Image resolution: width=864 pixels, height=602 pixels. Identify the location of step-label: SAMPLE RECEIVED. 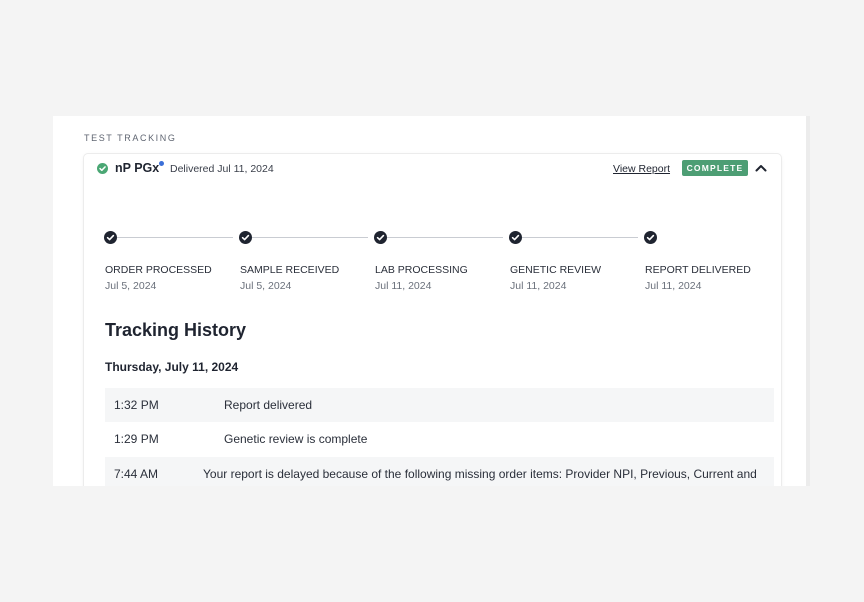
(290, 270).